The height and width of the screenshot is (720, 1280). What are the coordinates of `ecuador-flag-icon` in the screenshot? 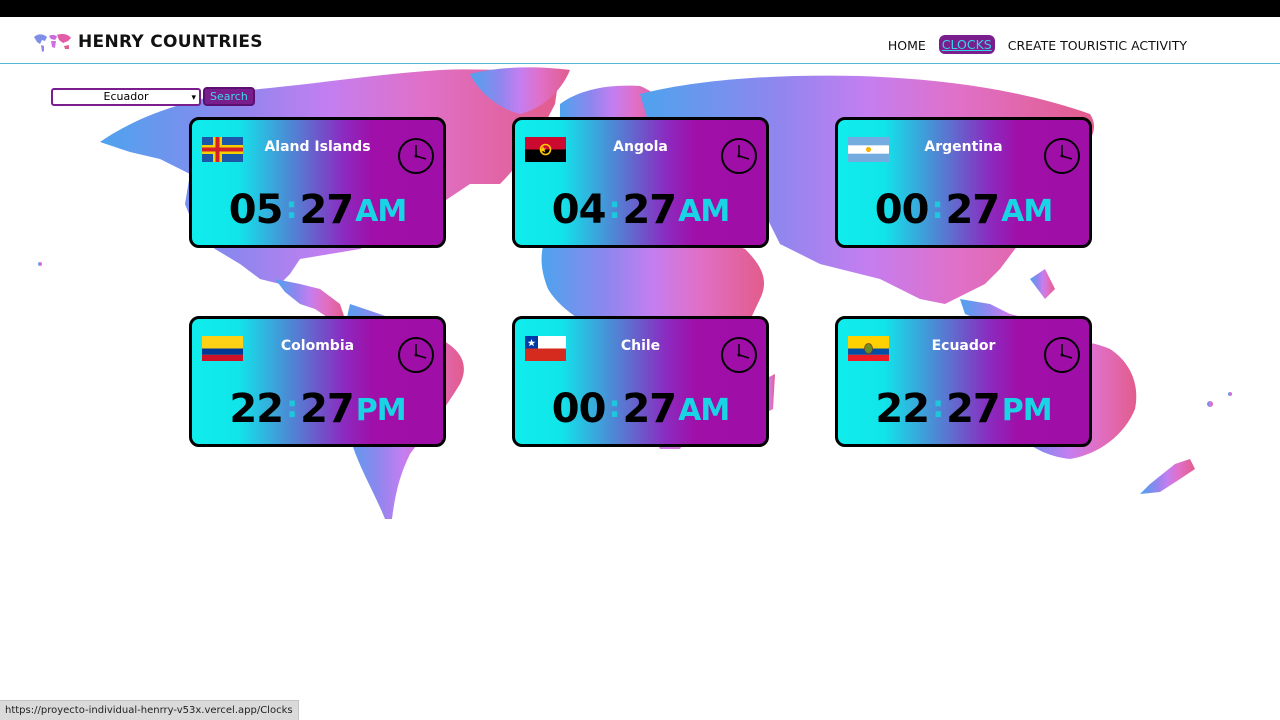 It's located at (868, 348).